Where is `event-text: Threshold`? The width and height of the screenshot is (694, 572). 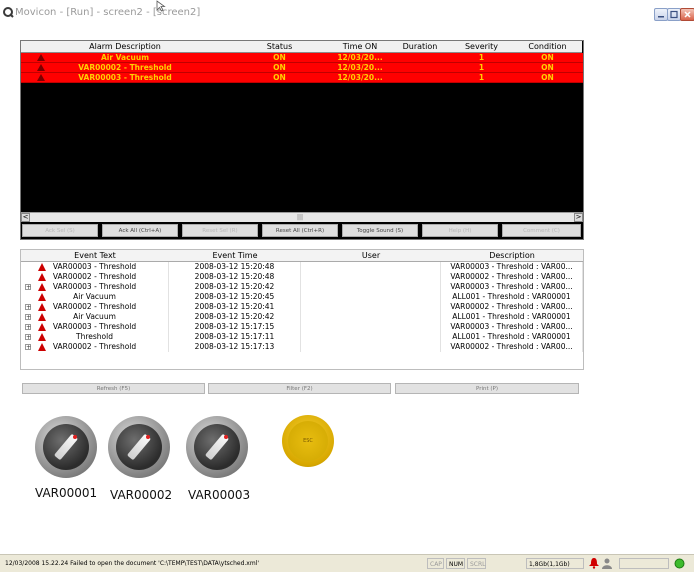
event-text: Threshold is located at coordinates (95, 337).